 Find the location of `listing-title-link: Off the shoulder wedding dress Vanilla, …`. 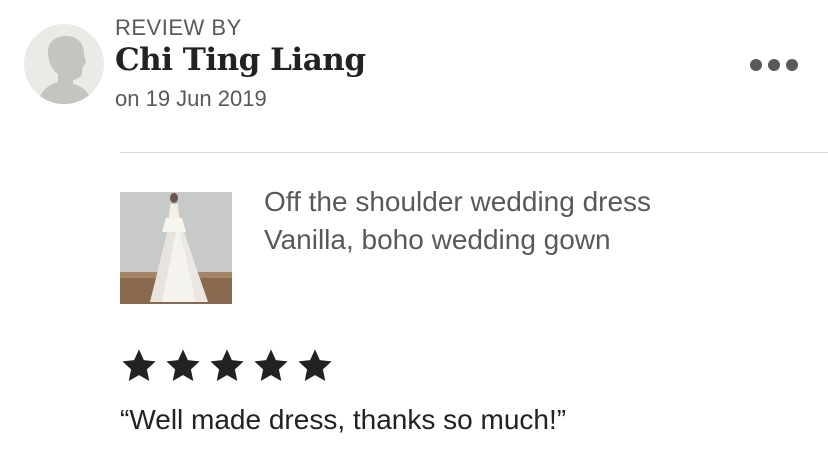

listing-title-link: Off the shoulder wedding dress Vanilla, … is located at coordinates (524, 221).